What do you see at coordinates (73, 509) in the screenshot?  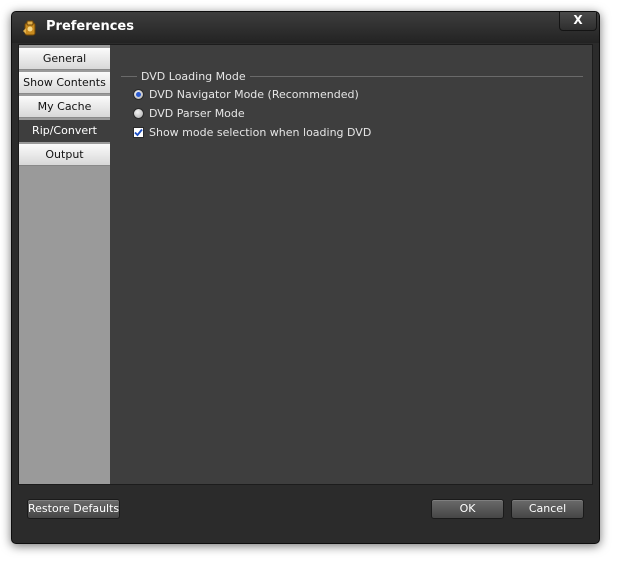 I see `restore-defaults-button: Restore Defaults` at bounding box center [73, 509].